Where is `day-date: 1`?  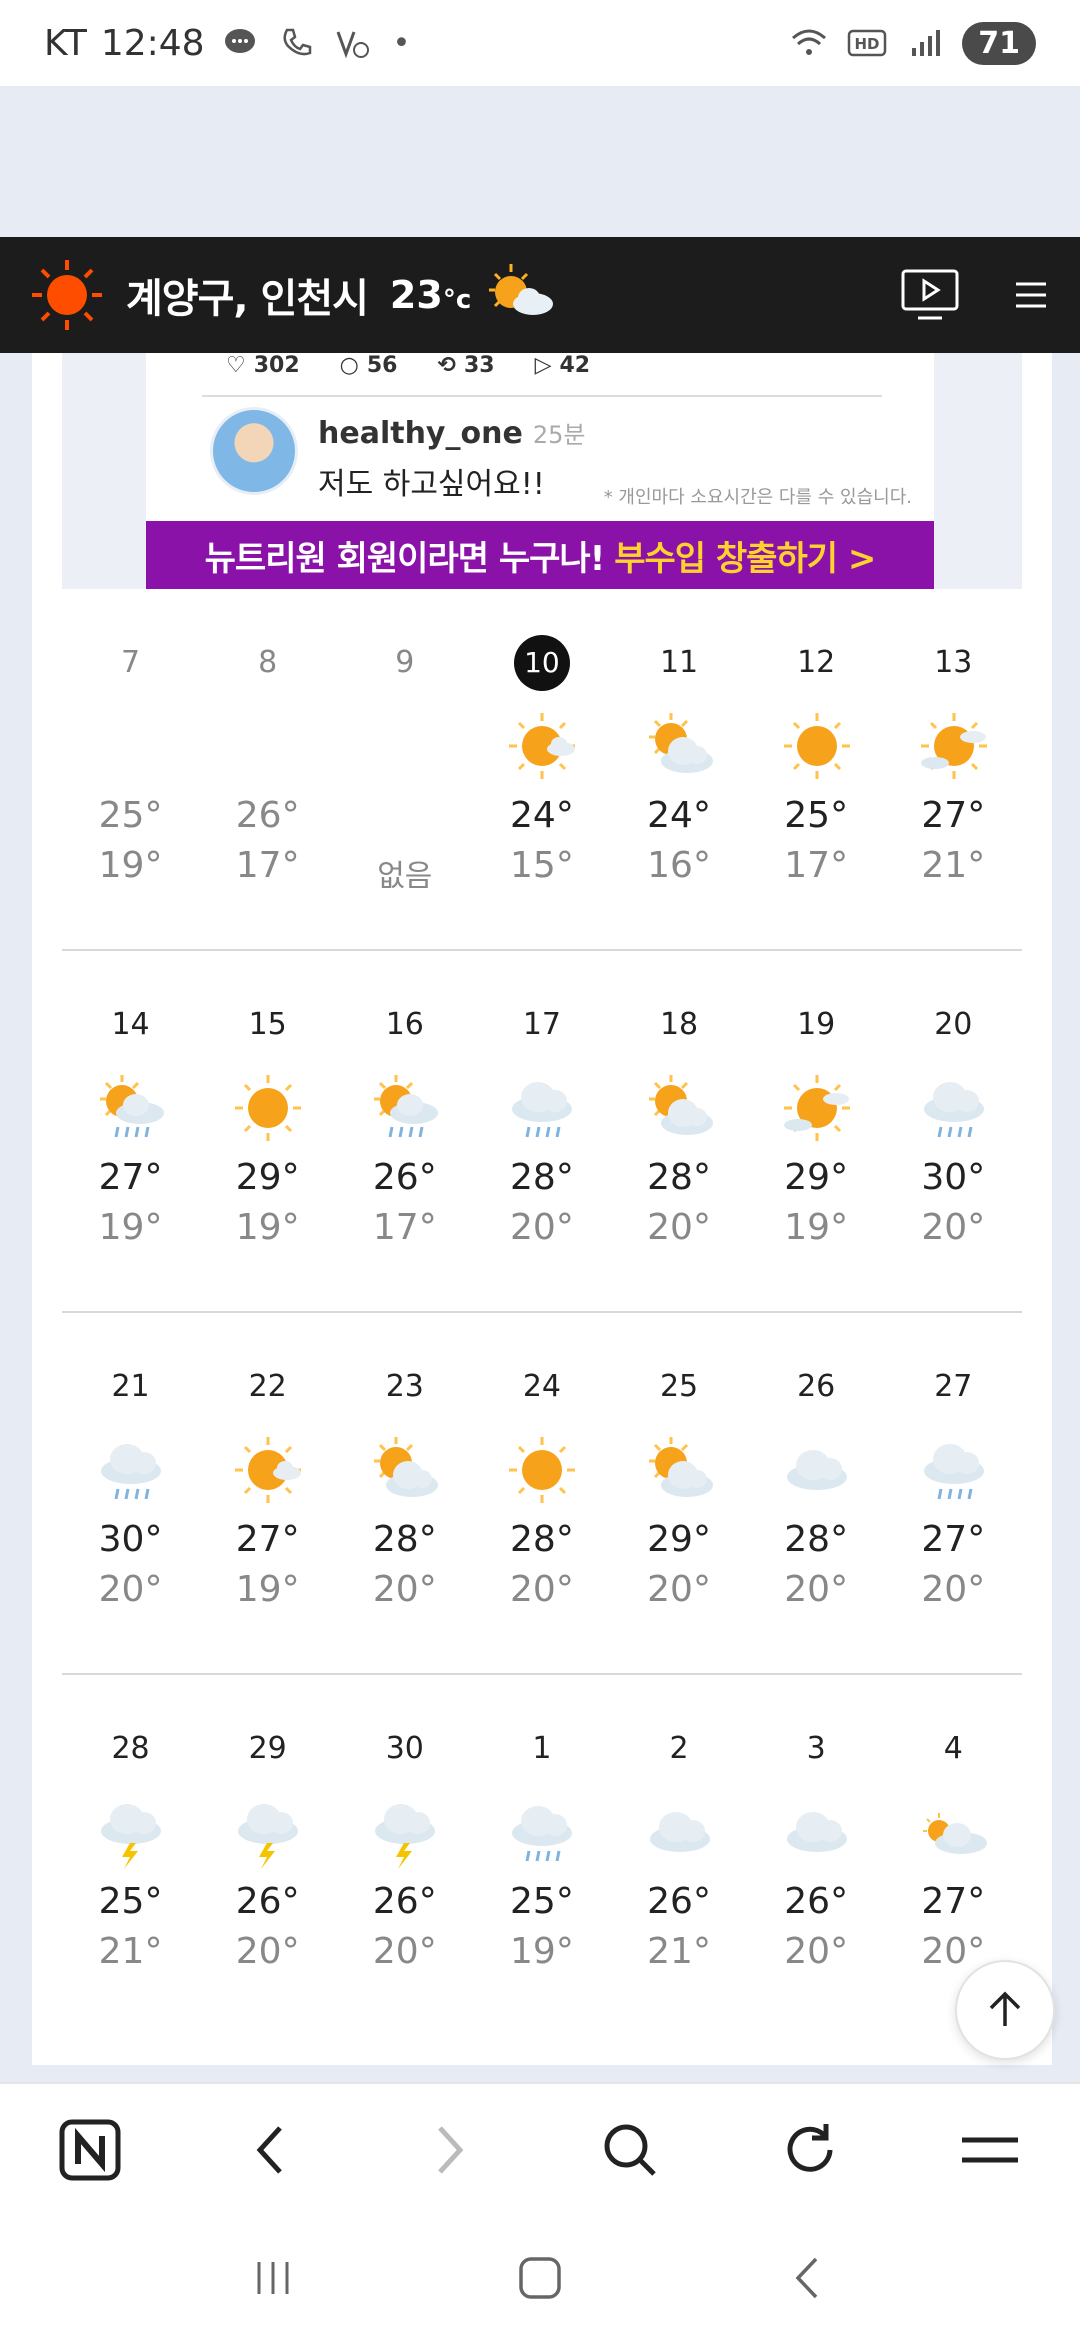 day-date: 1 is located at coordinates (542, 1748).